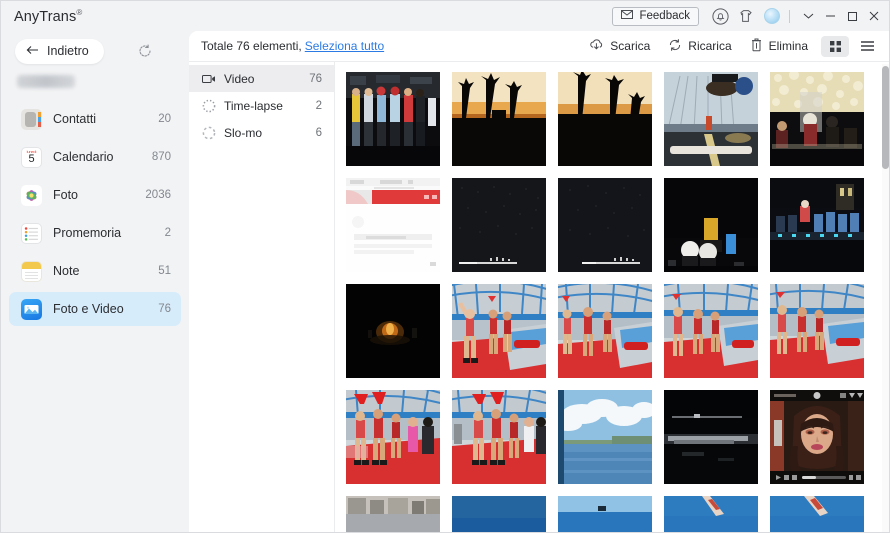 This screenshot has height=533, width=890. What do you see at coordinates (87, 233) in the screenshot?
I see `sidebar-item-label: Promemoria` at bounding box center [87, 233].